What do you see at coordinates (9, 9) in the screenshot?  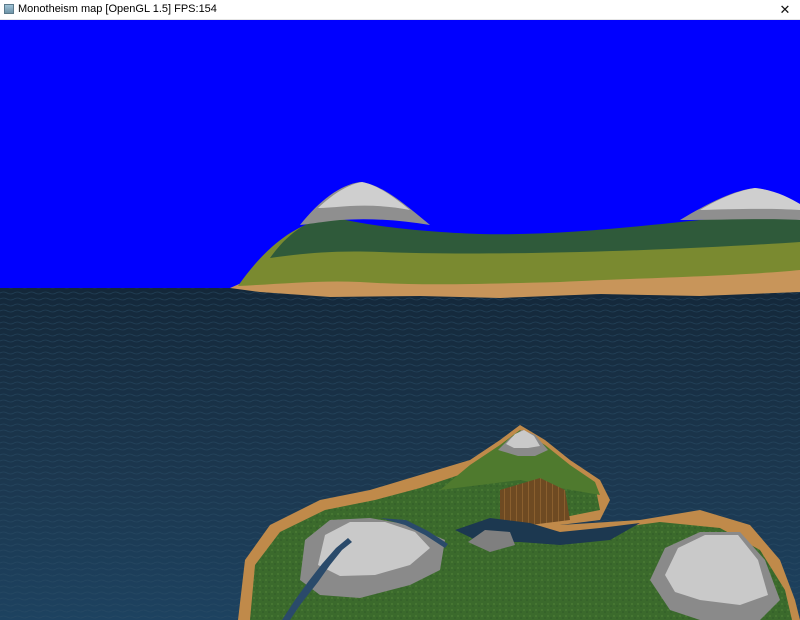 I see `app-window-icon` at bounding box center [9, 9].